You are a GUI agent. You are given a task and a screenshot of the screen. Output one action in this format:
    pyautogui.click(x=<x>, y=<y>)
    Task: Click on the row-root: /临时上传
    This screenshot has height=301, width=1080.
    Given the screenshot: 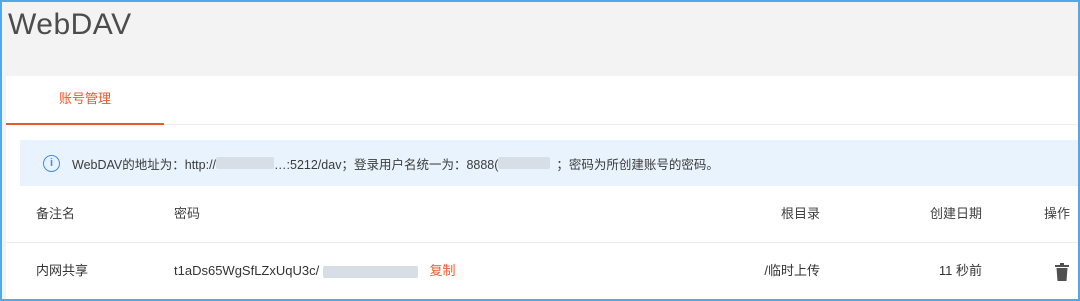 What is the action you would take?
    pyautogui.click(x=792, y=270)
    